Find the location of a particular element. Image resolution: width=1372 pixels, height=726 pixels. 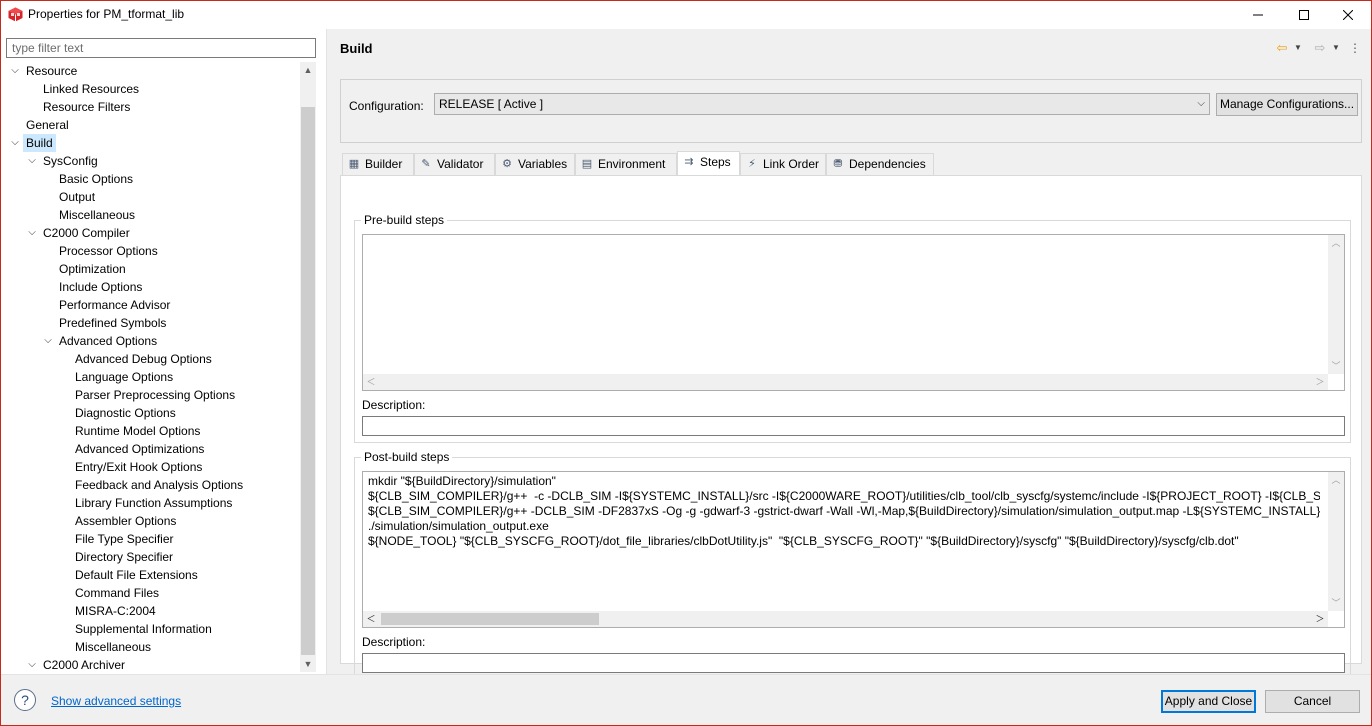

post-build-description-field is located at coordinates (853, 663).